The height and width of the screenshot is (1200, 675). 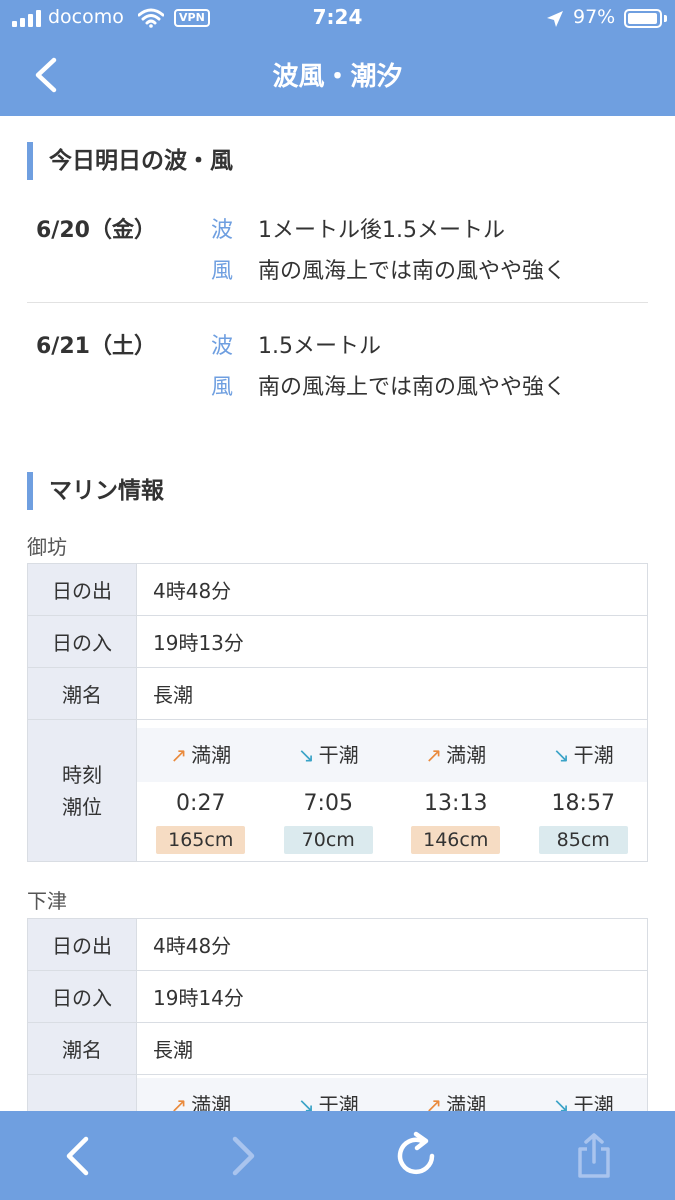 I want to click on tide-level-badge: 70cm, so click(x=328, y=839).